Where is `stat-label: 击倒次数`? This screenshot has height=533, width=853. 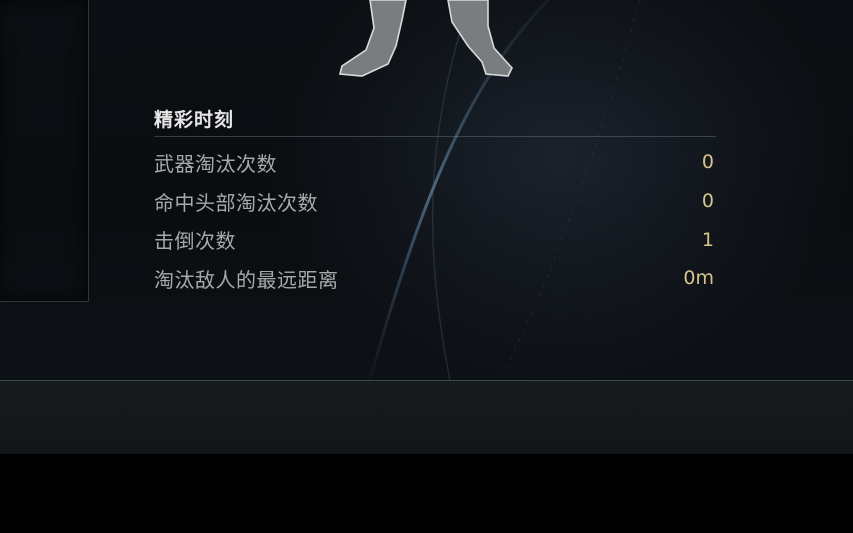 stat-label: 击倒次数 is located at coordinates (195, 241).